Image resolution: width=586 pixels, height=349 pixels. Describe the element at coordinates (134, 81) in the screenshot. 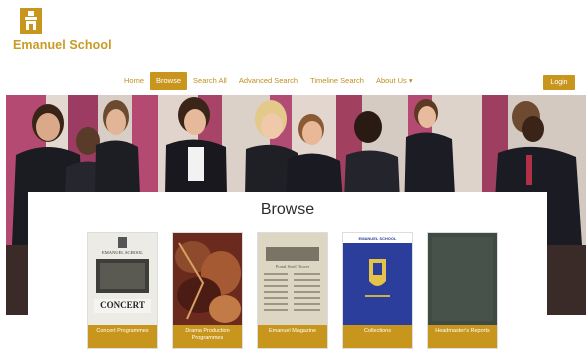

I see `nav-home: Home` at that location.